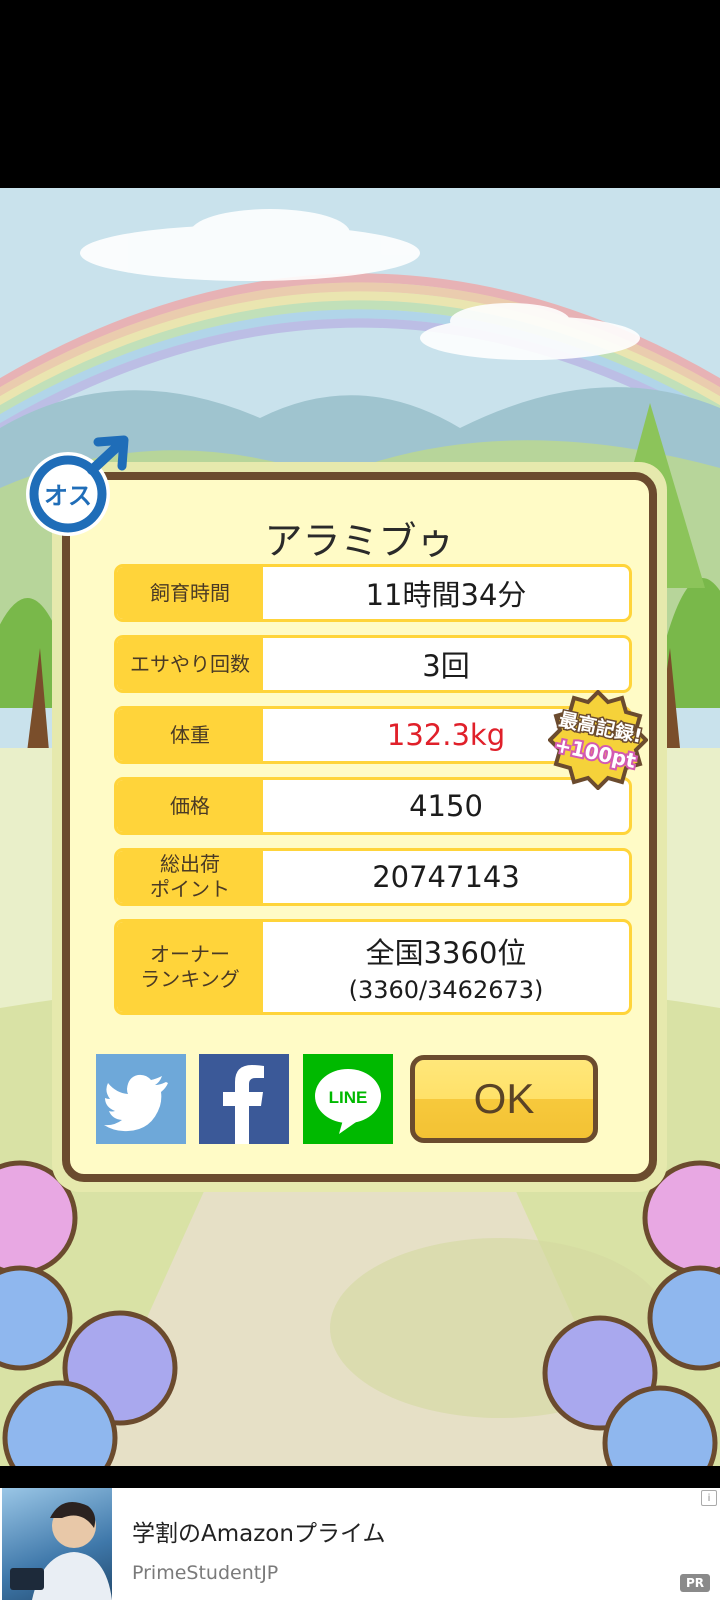 The image size is (720, 1600). I want to click on line-logo-icon: LINE, so click(348, 1101).